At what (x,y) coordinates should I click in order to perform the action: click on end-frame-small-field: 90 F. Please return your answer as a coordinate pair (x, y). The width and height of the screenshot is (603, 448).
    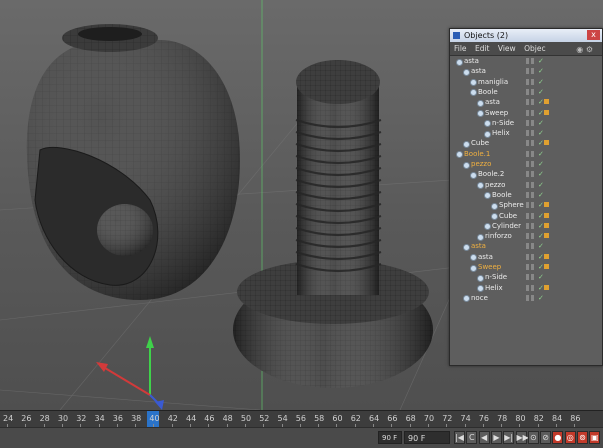
    Looking at the image, I should click on (390, 437).